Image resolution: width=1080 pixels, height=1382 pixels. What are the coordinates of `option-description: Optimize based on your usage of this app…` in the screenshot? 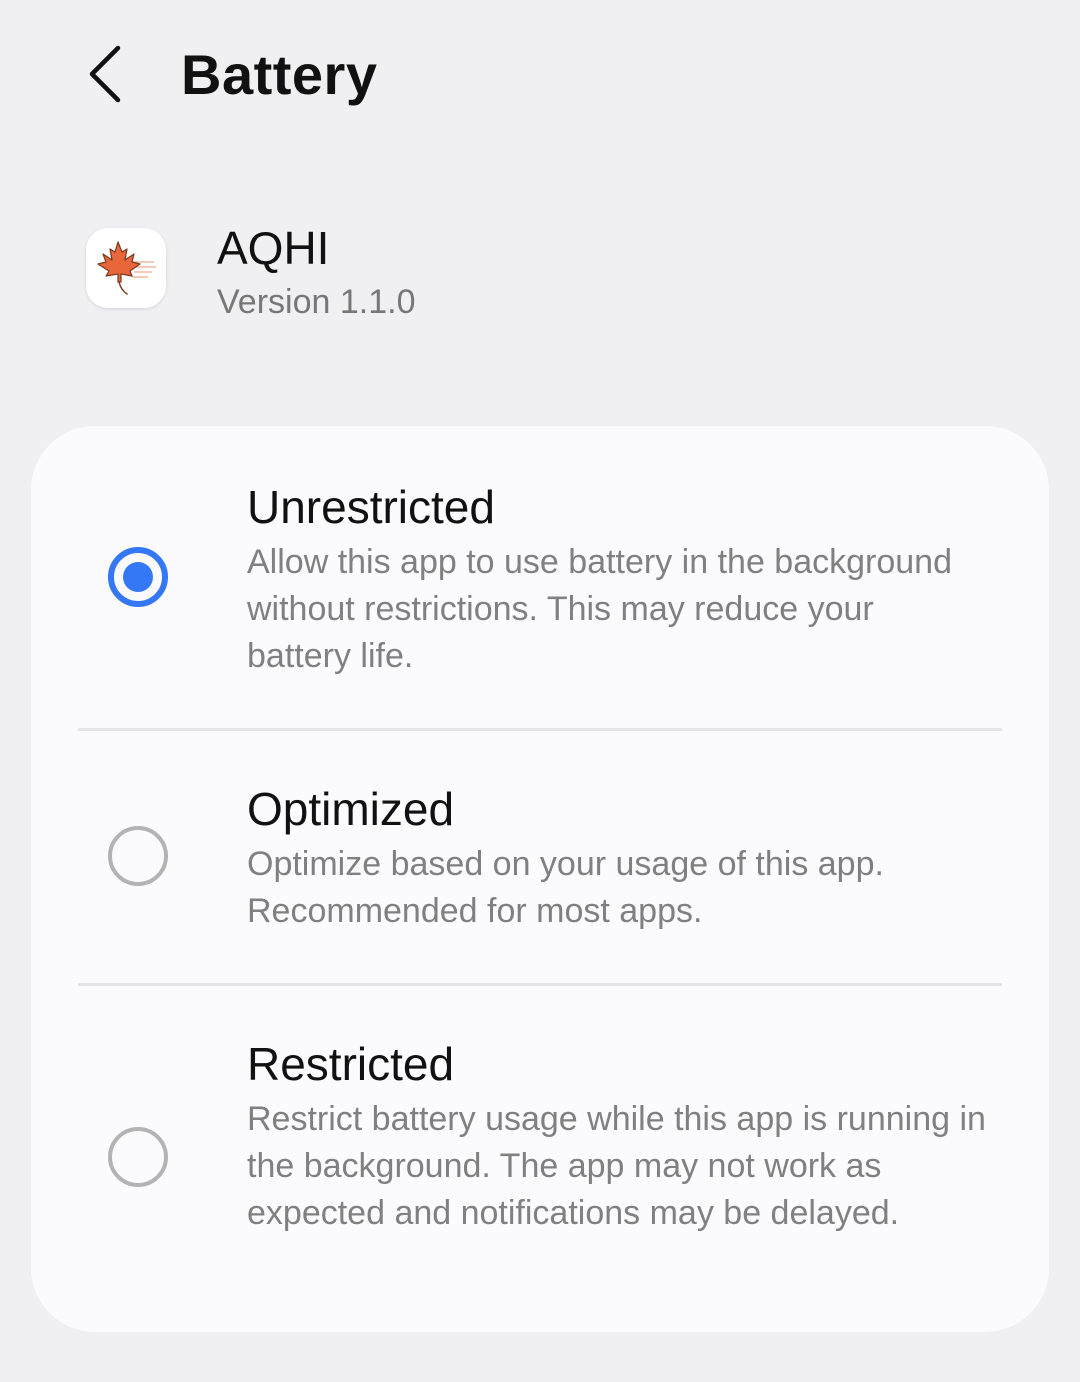 It's located at (565, 887).